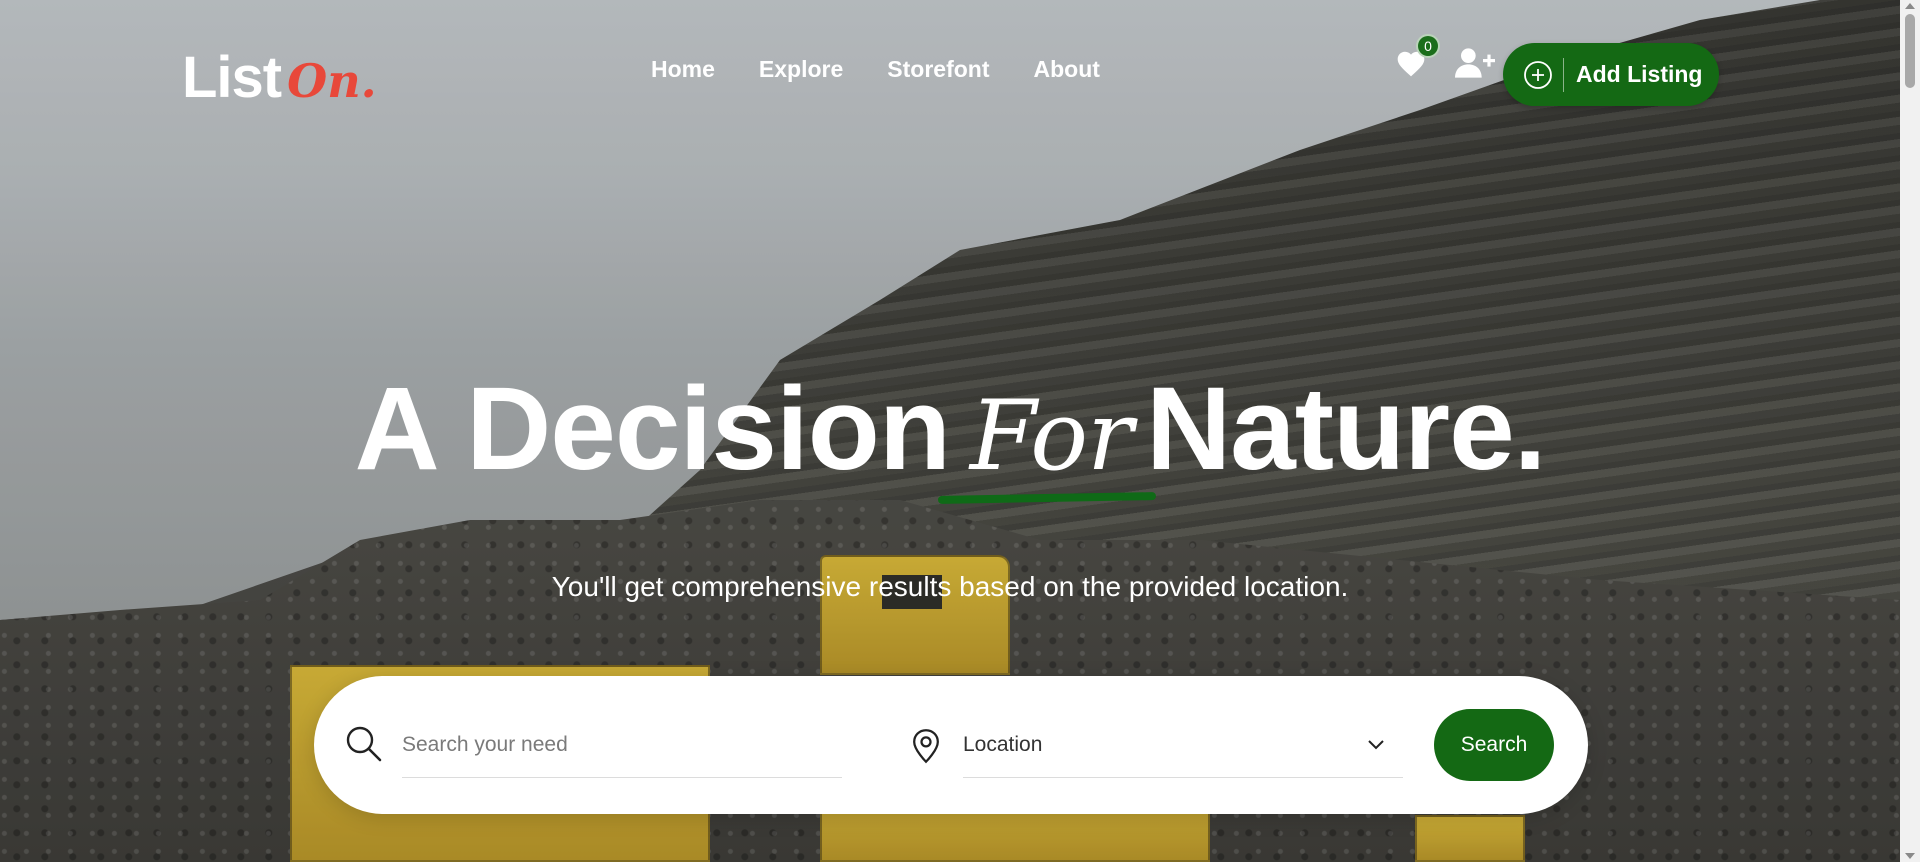 Image resolution: width=1920 pixels, height=862 pixels. I want to click on user-plus-icon, so click(1475, 63).